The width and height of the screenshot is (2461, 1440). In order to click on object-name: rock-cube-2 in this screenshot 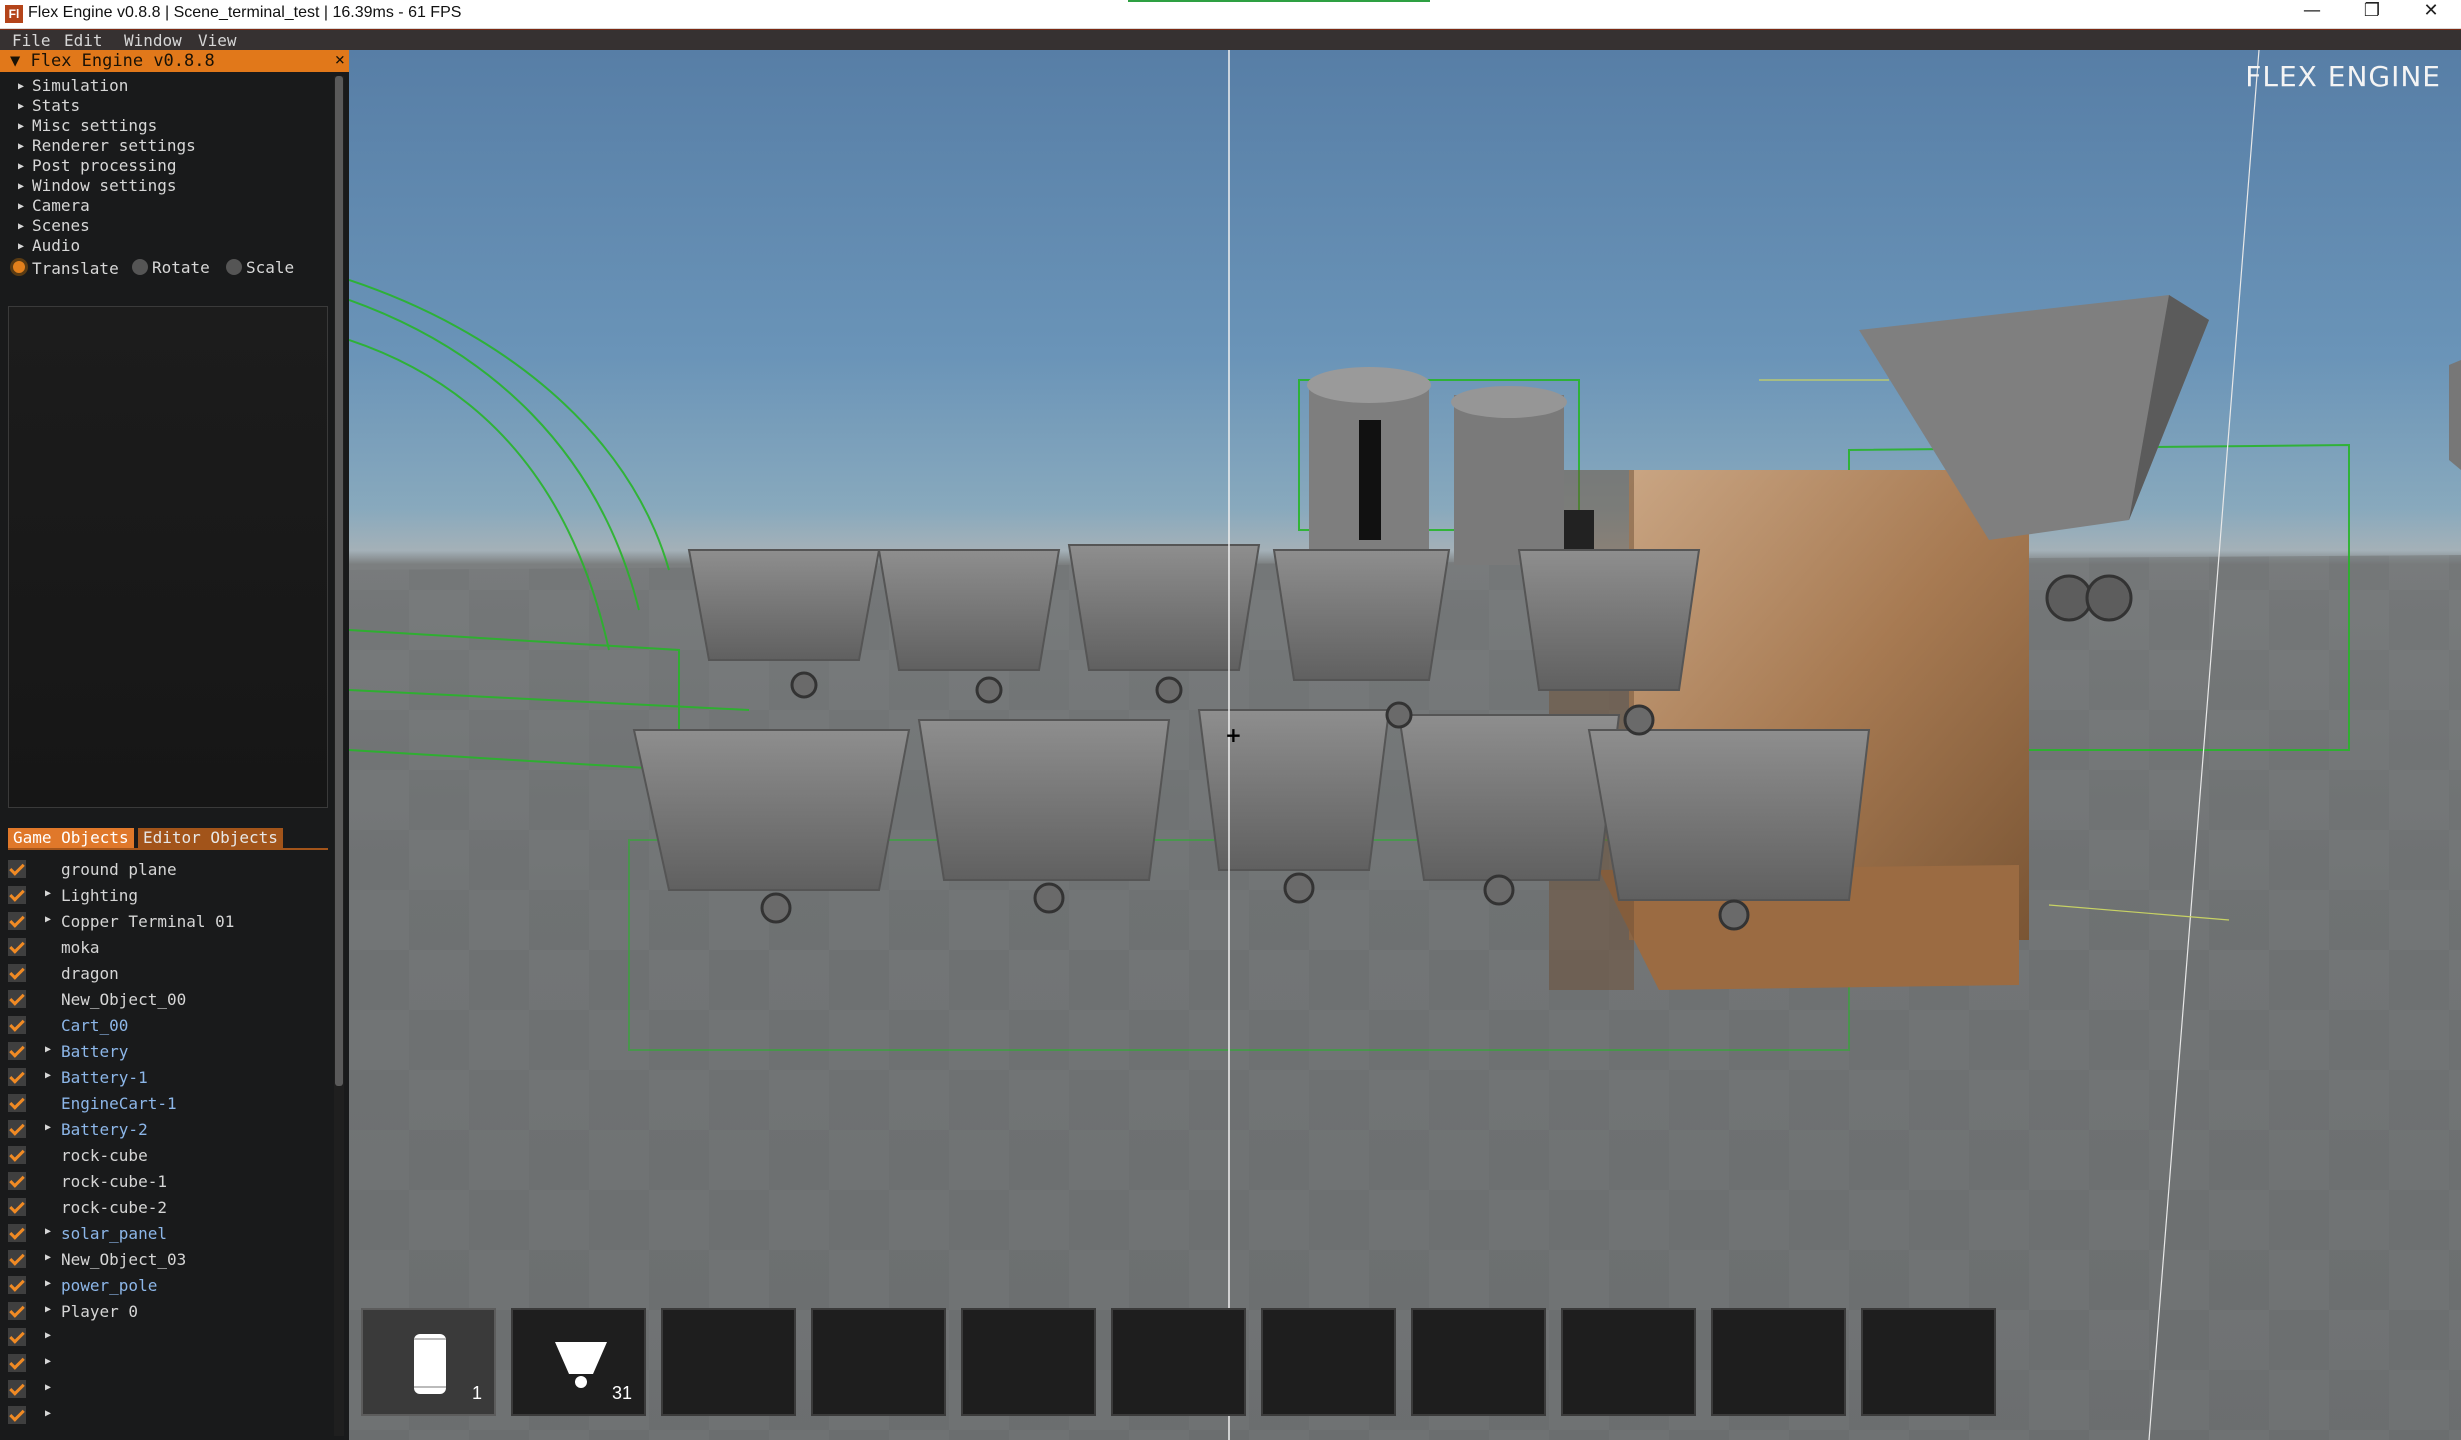, I will do `click(114, 1207)`.